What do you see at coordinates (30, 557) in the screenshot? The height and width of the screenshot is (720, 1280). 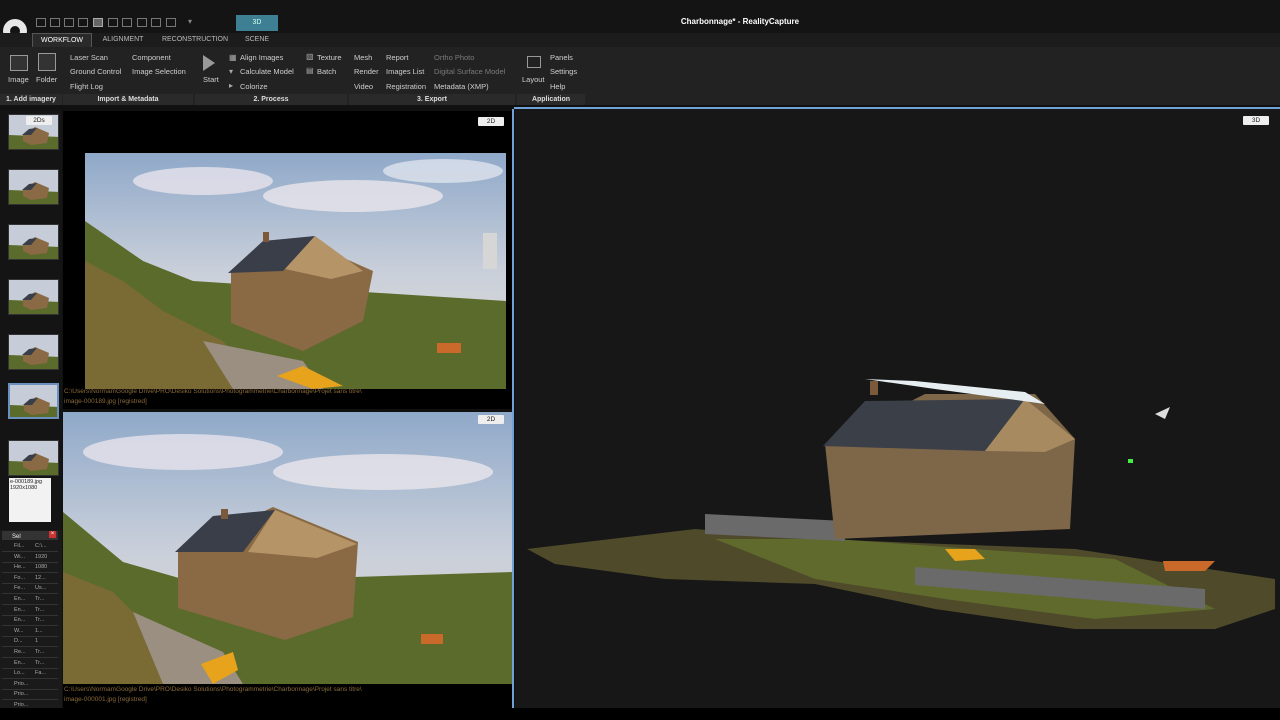 I see `property-row: Wi... 1920` at bounding box center [30, 557].